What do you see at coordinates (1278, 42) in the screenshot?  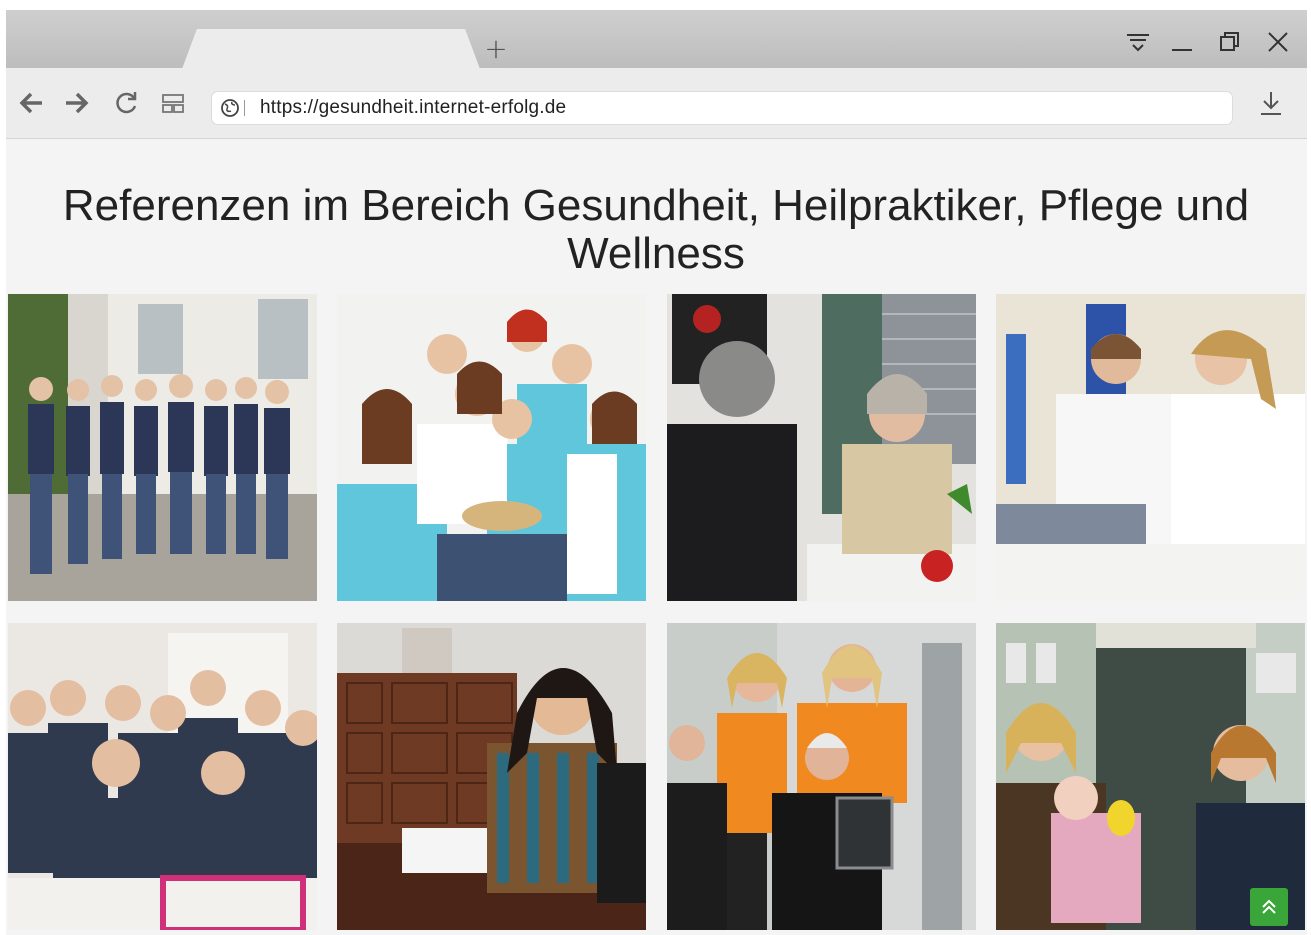 I see `close-icon` at bounding box center [1278, 42].